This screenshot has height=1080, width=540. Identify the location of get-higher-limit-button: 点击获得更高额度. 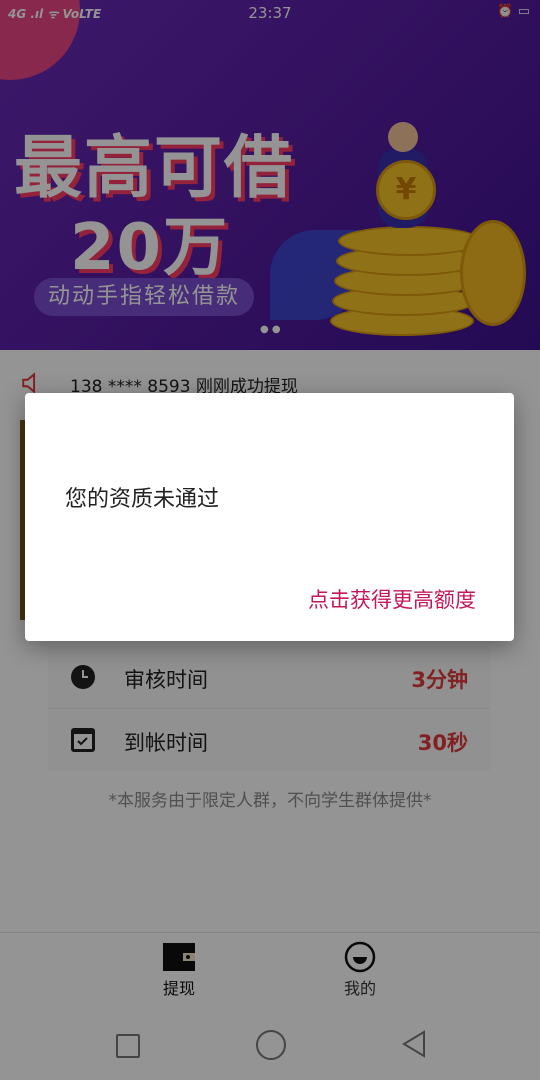
(392, 599).